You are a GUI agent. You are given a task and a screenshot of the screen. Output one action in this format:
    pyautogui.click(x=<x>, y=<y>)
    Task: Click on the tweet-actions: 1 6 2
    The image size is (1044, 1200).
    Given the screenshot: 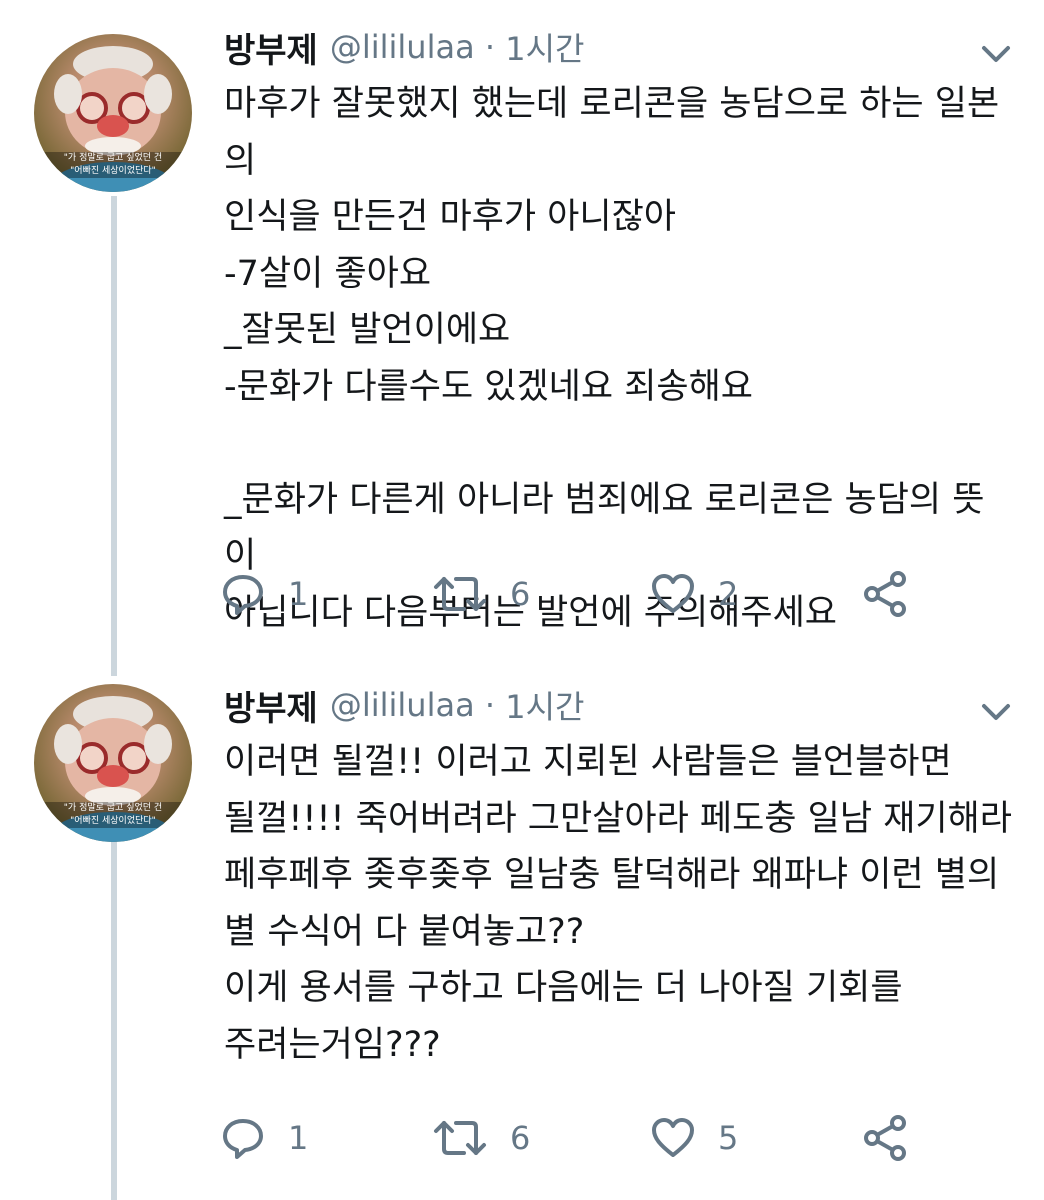 What is the action you would take?
    pyautogui.click(x=620, y=594)
    